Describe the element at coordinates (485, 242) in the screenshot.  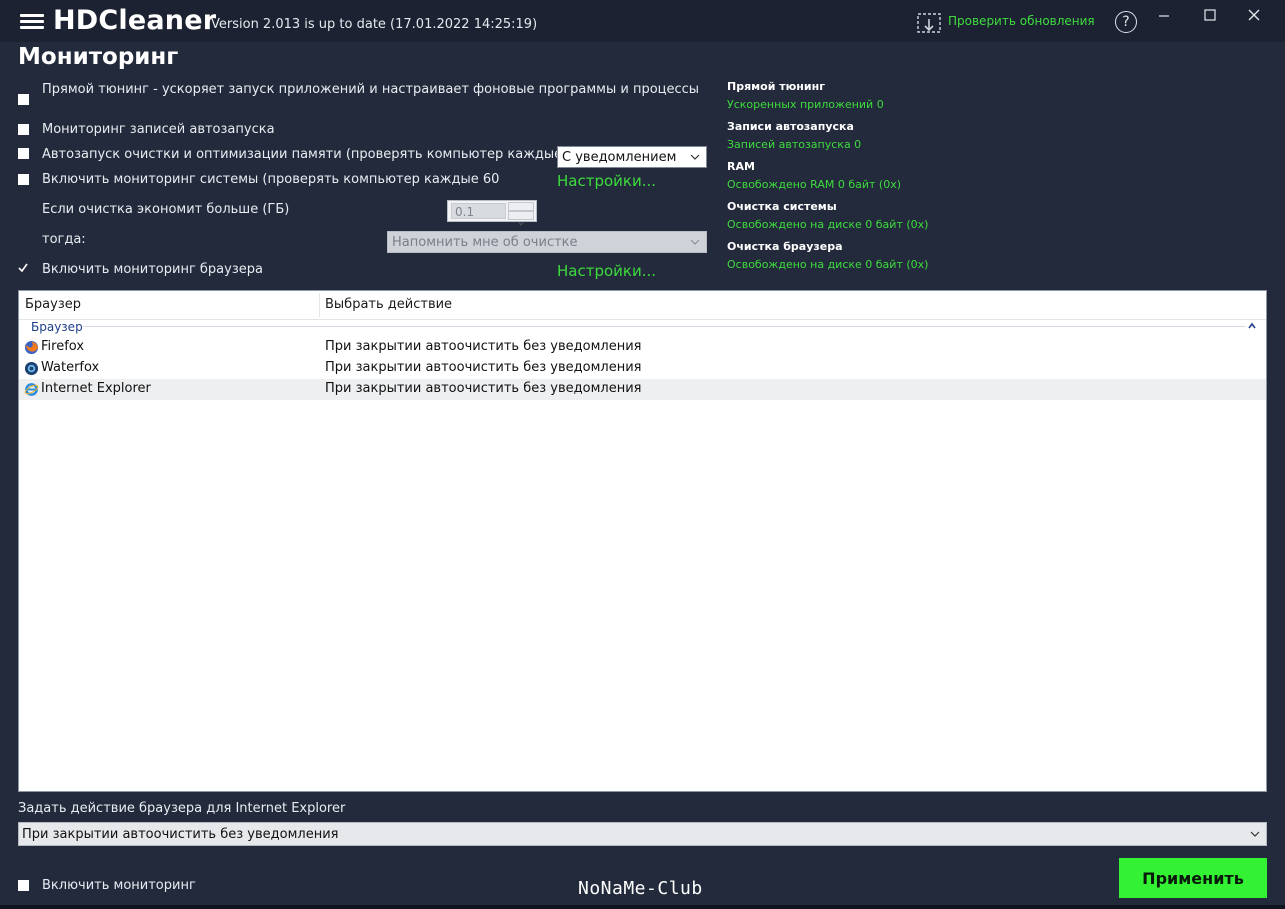
I see `then-action-value: Напомнить мне об очистке` at that location.